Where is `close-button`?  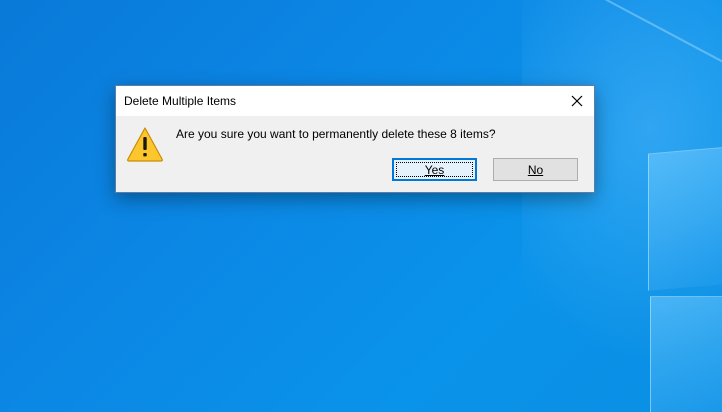
close-button is located at coordinates (577, 101).